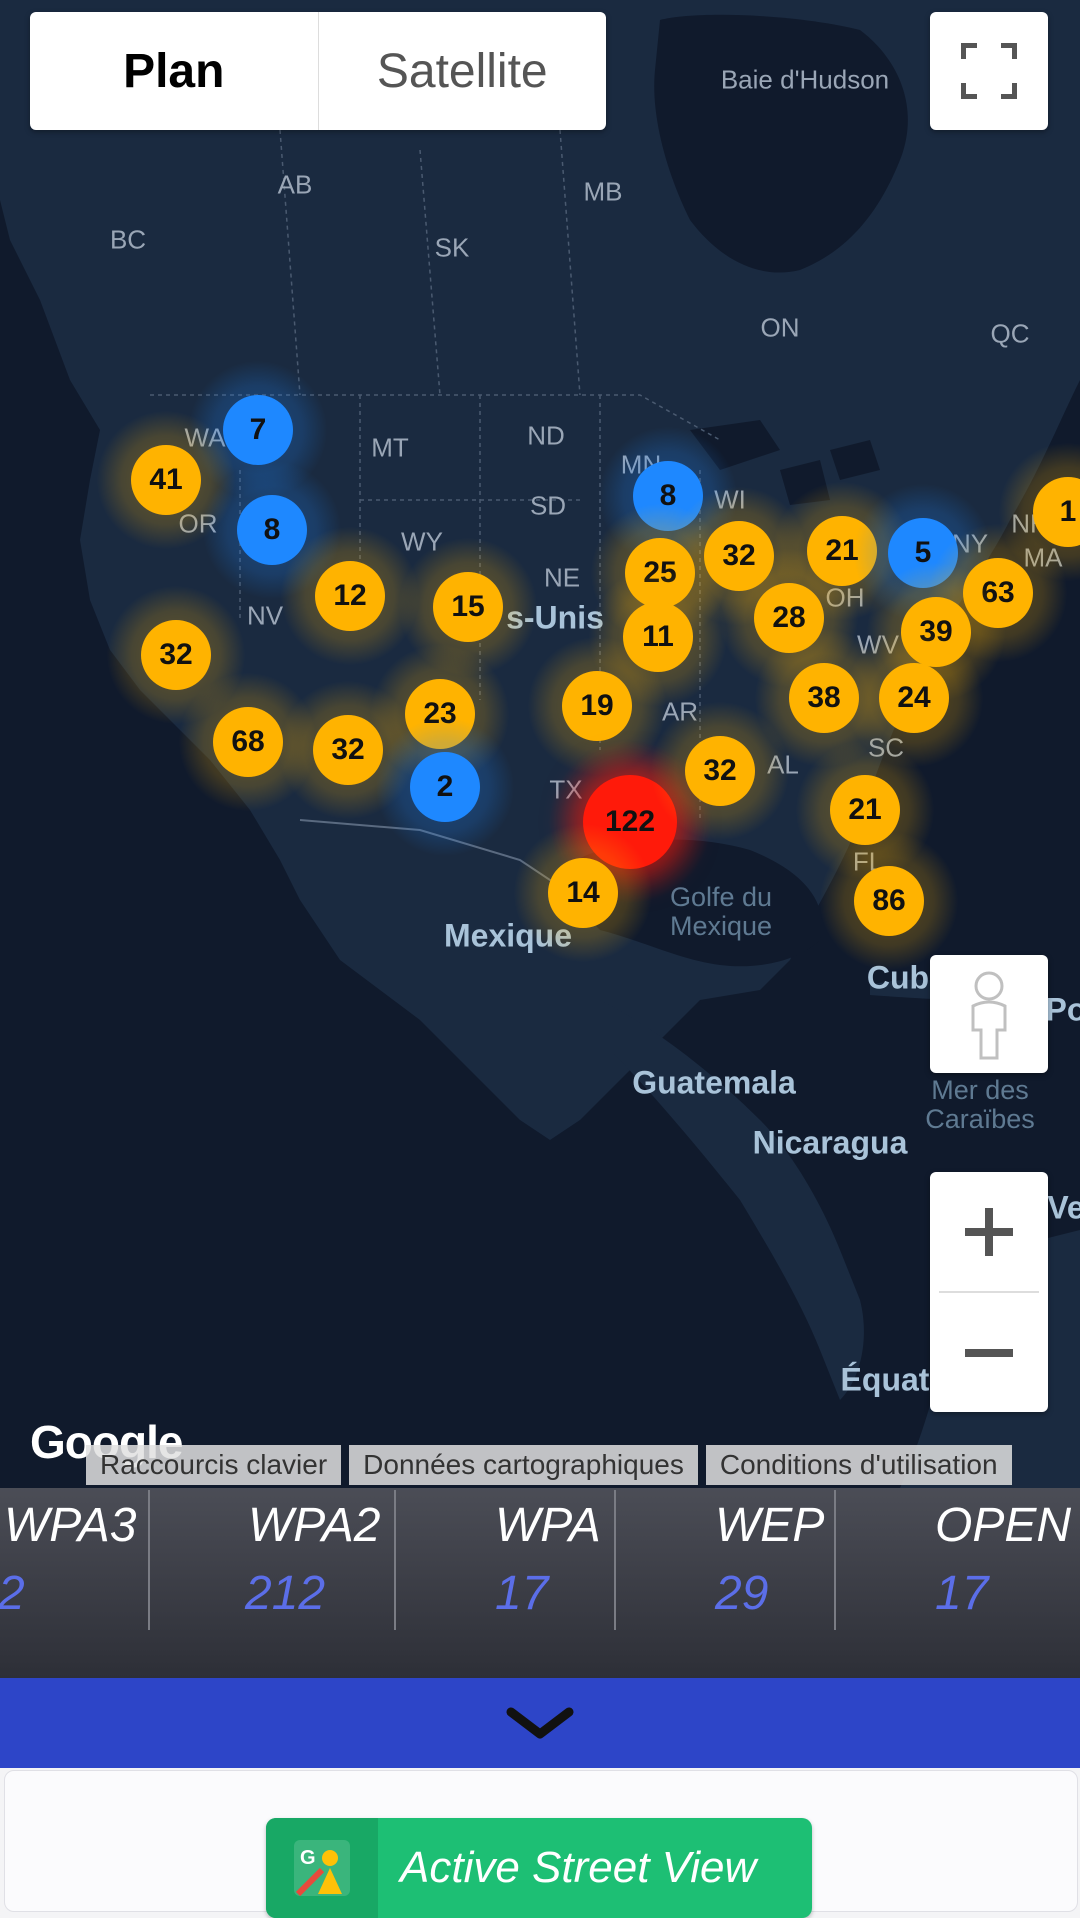  I want to click on map-label-venezuela: Ve, so click(1063, 1207).